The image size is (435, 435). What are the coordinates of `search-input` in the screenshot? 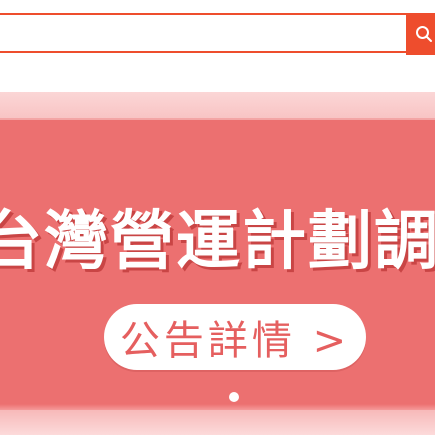 It's located at (203, 33).